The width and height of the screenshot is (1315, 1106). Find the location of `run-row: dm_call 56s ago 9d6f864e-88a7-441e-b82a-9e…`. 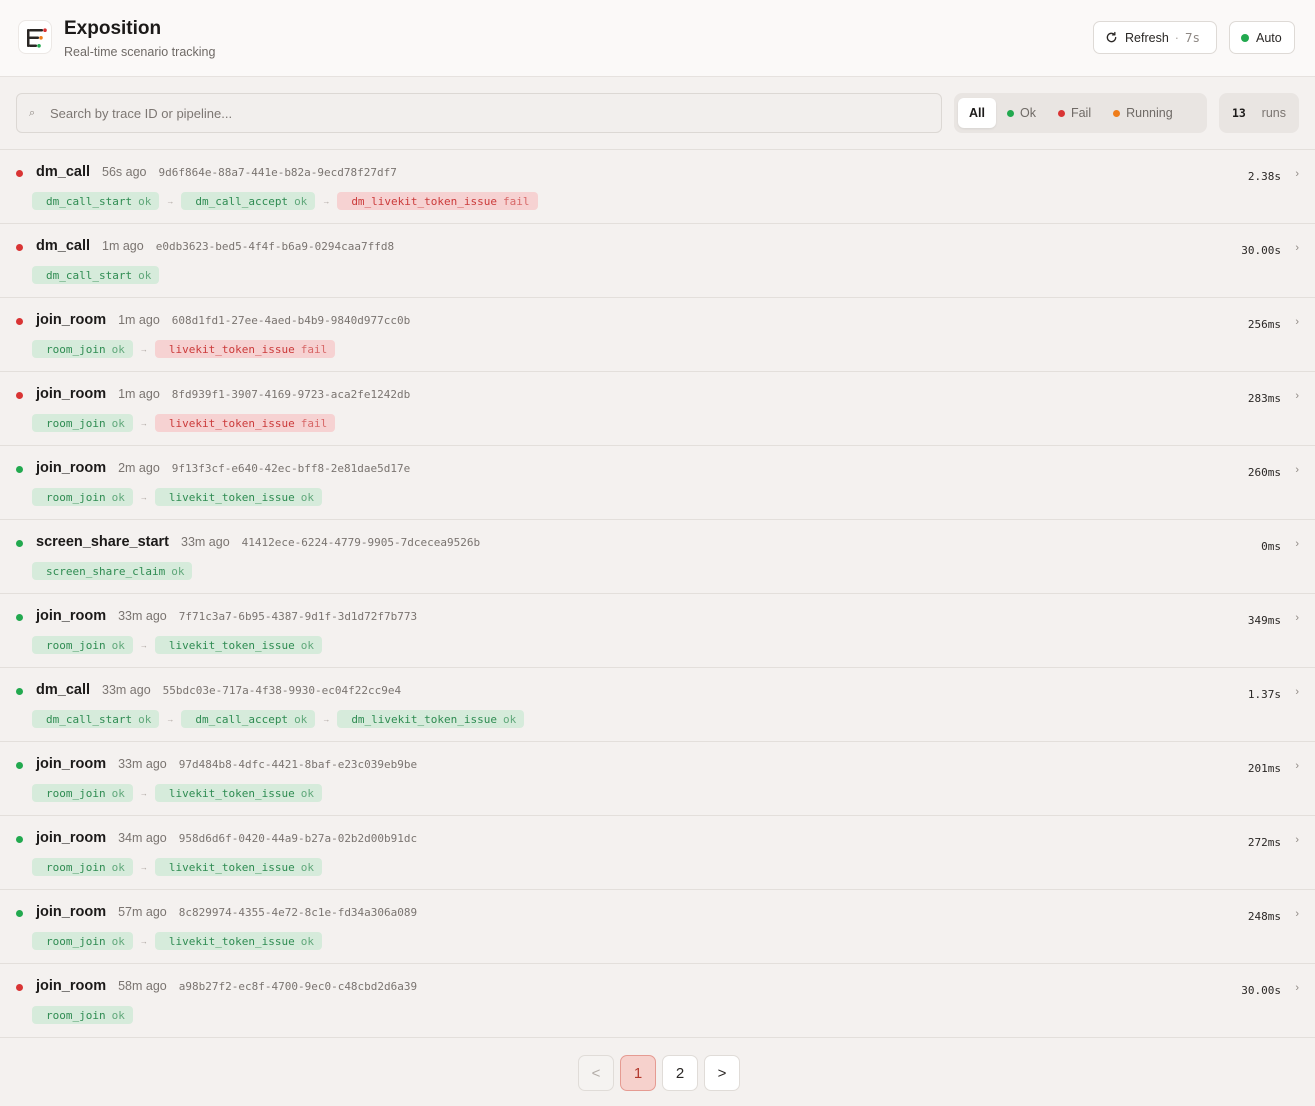

run-row: dm_call 56s ago 9d6f864e-88a7-441e-b82a-9e… is located at coordinates (657, 187).